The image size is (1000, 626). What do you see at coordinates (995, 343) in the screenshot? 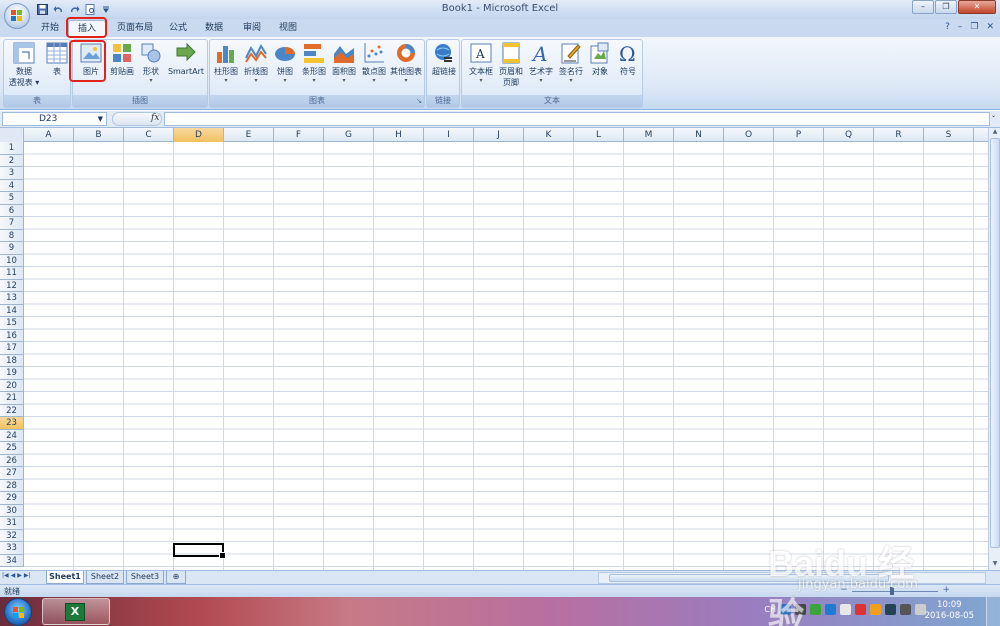
I see `vertical-scroll-thumb` at bounding box center [995, 343].